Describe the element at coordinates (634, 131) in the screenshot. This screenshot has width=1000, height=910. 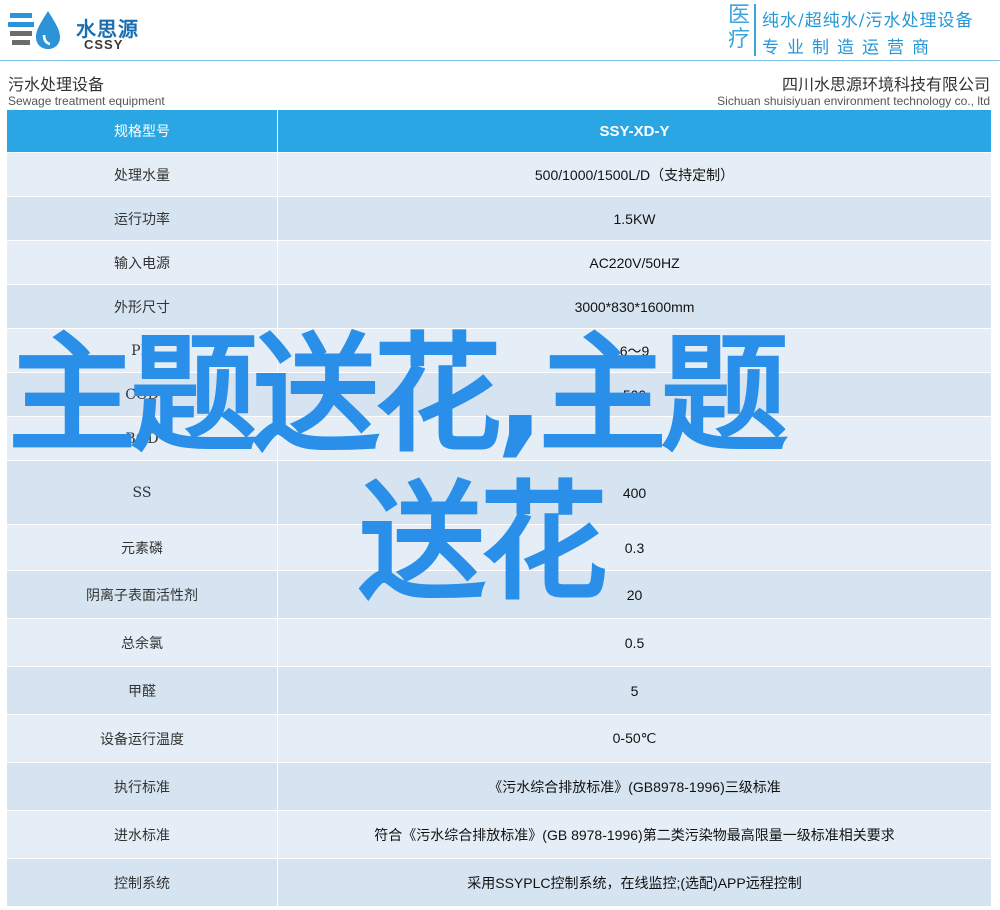
I see `table-header-value: SSY-XD-Y` at that location.